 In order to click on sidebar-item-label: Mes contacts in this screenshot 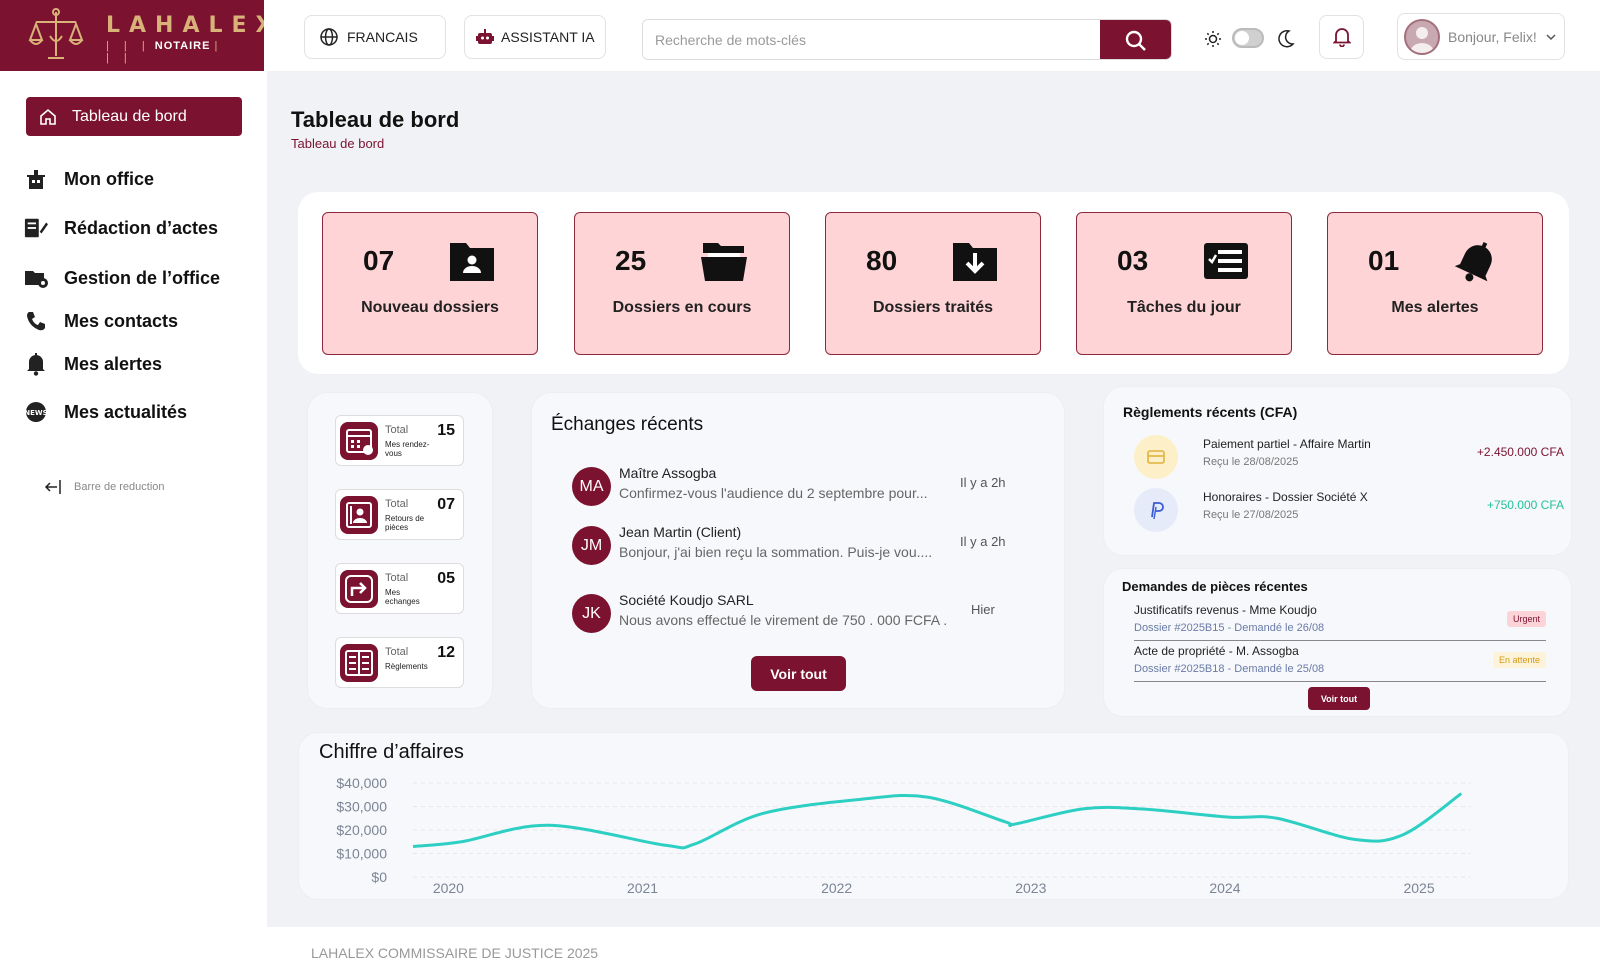, I will do `click(121, 320)`.